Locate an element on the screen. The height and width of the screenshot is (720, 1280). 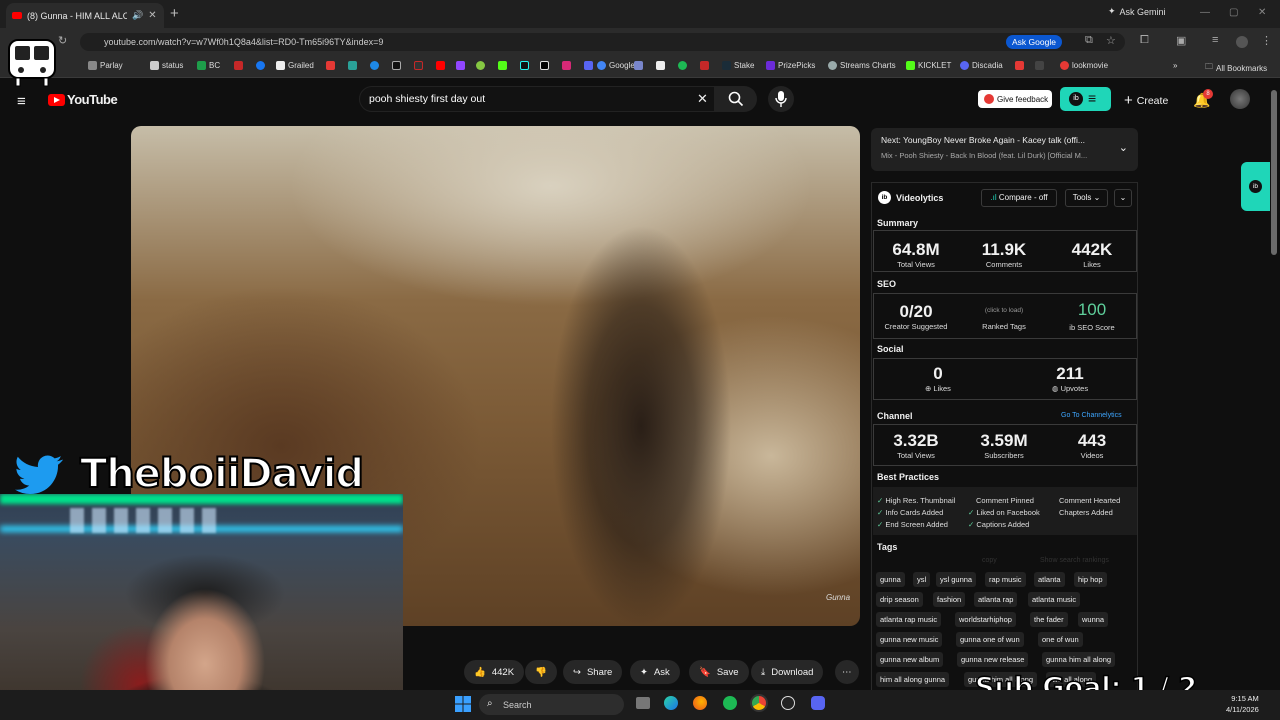
hamburger-menu-icon: ≡ is located at coordinates (21, 101).